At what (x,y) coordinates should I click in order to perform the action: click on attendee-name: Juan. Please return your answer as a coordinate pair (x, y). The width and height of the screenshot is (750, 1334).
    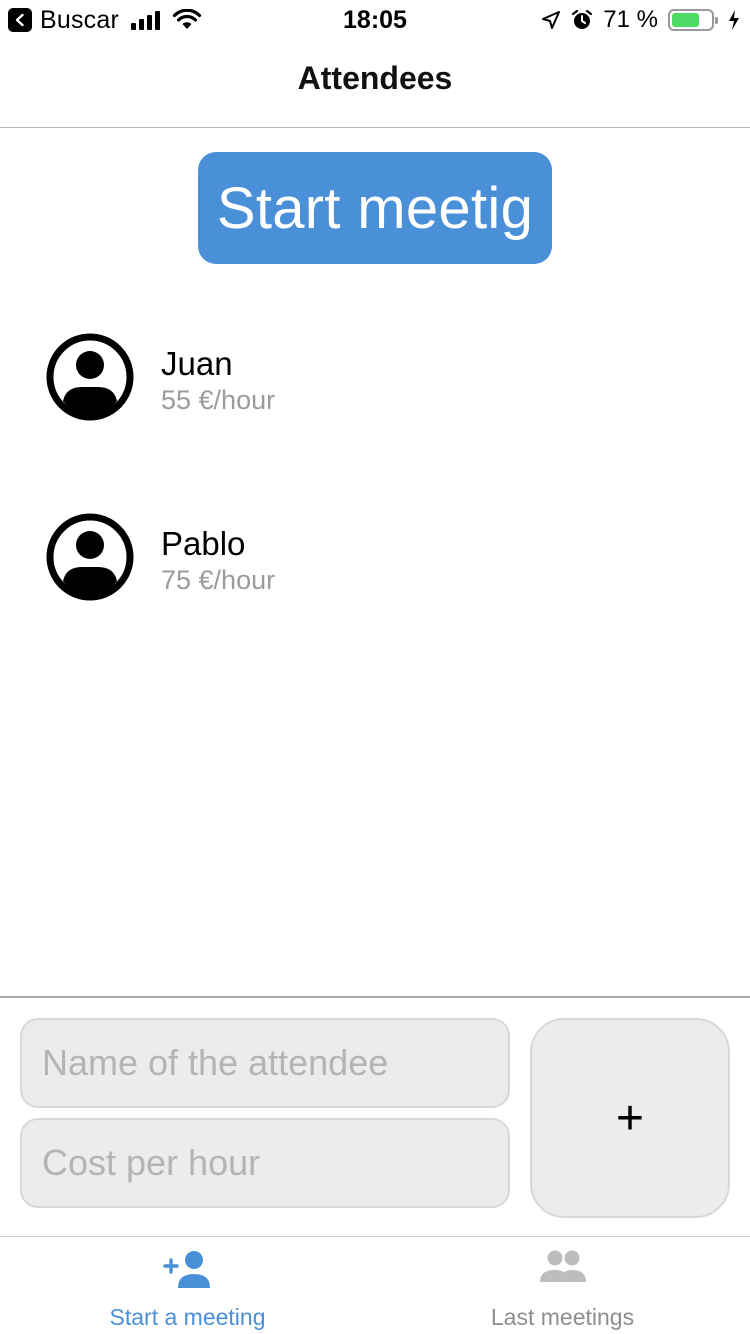
    Looking at the image, I should click on (197, 363).